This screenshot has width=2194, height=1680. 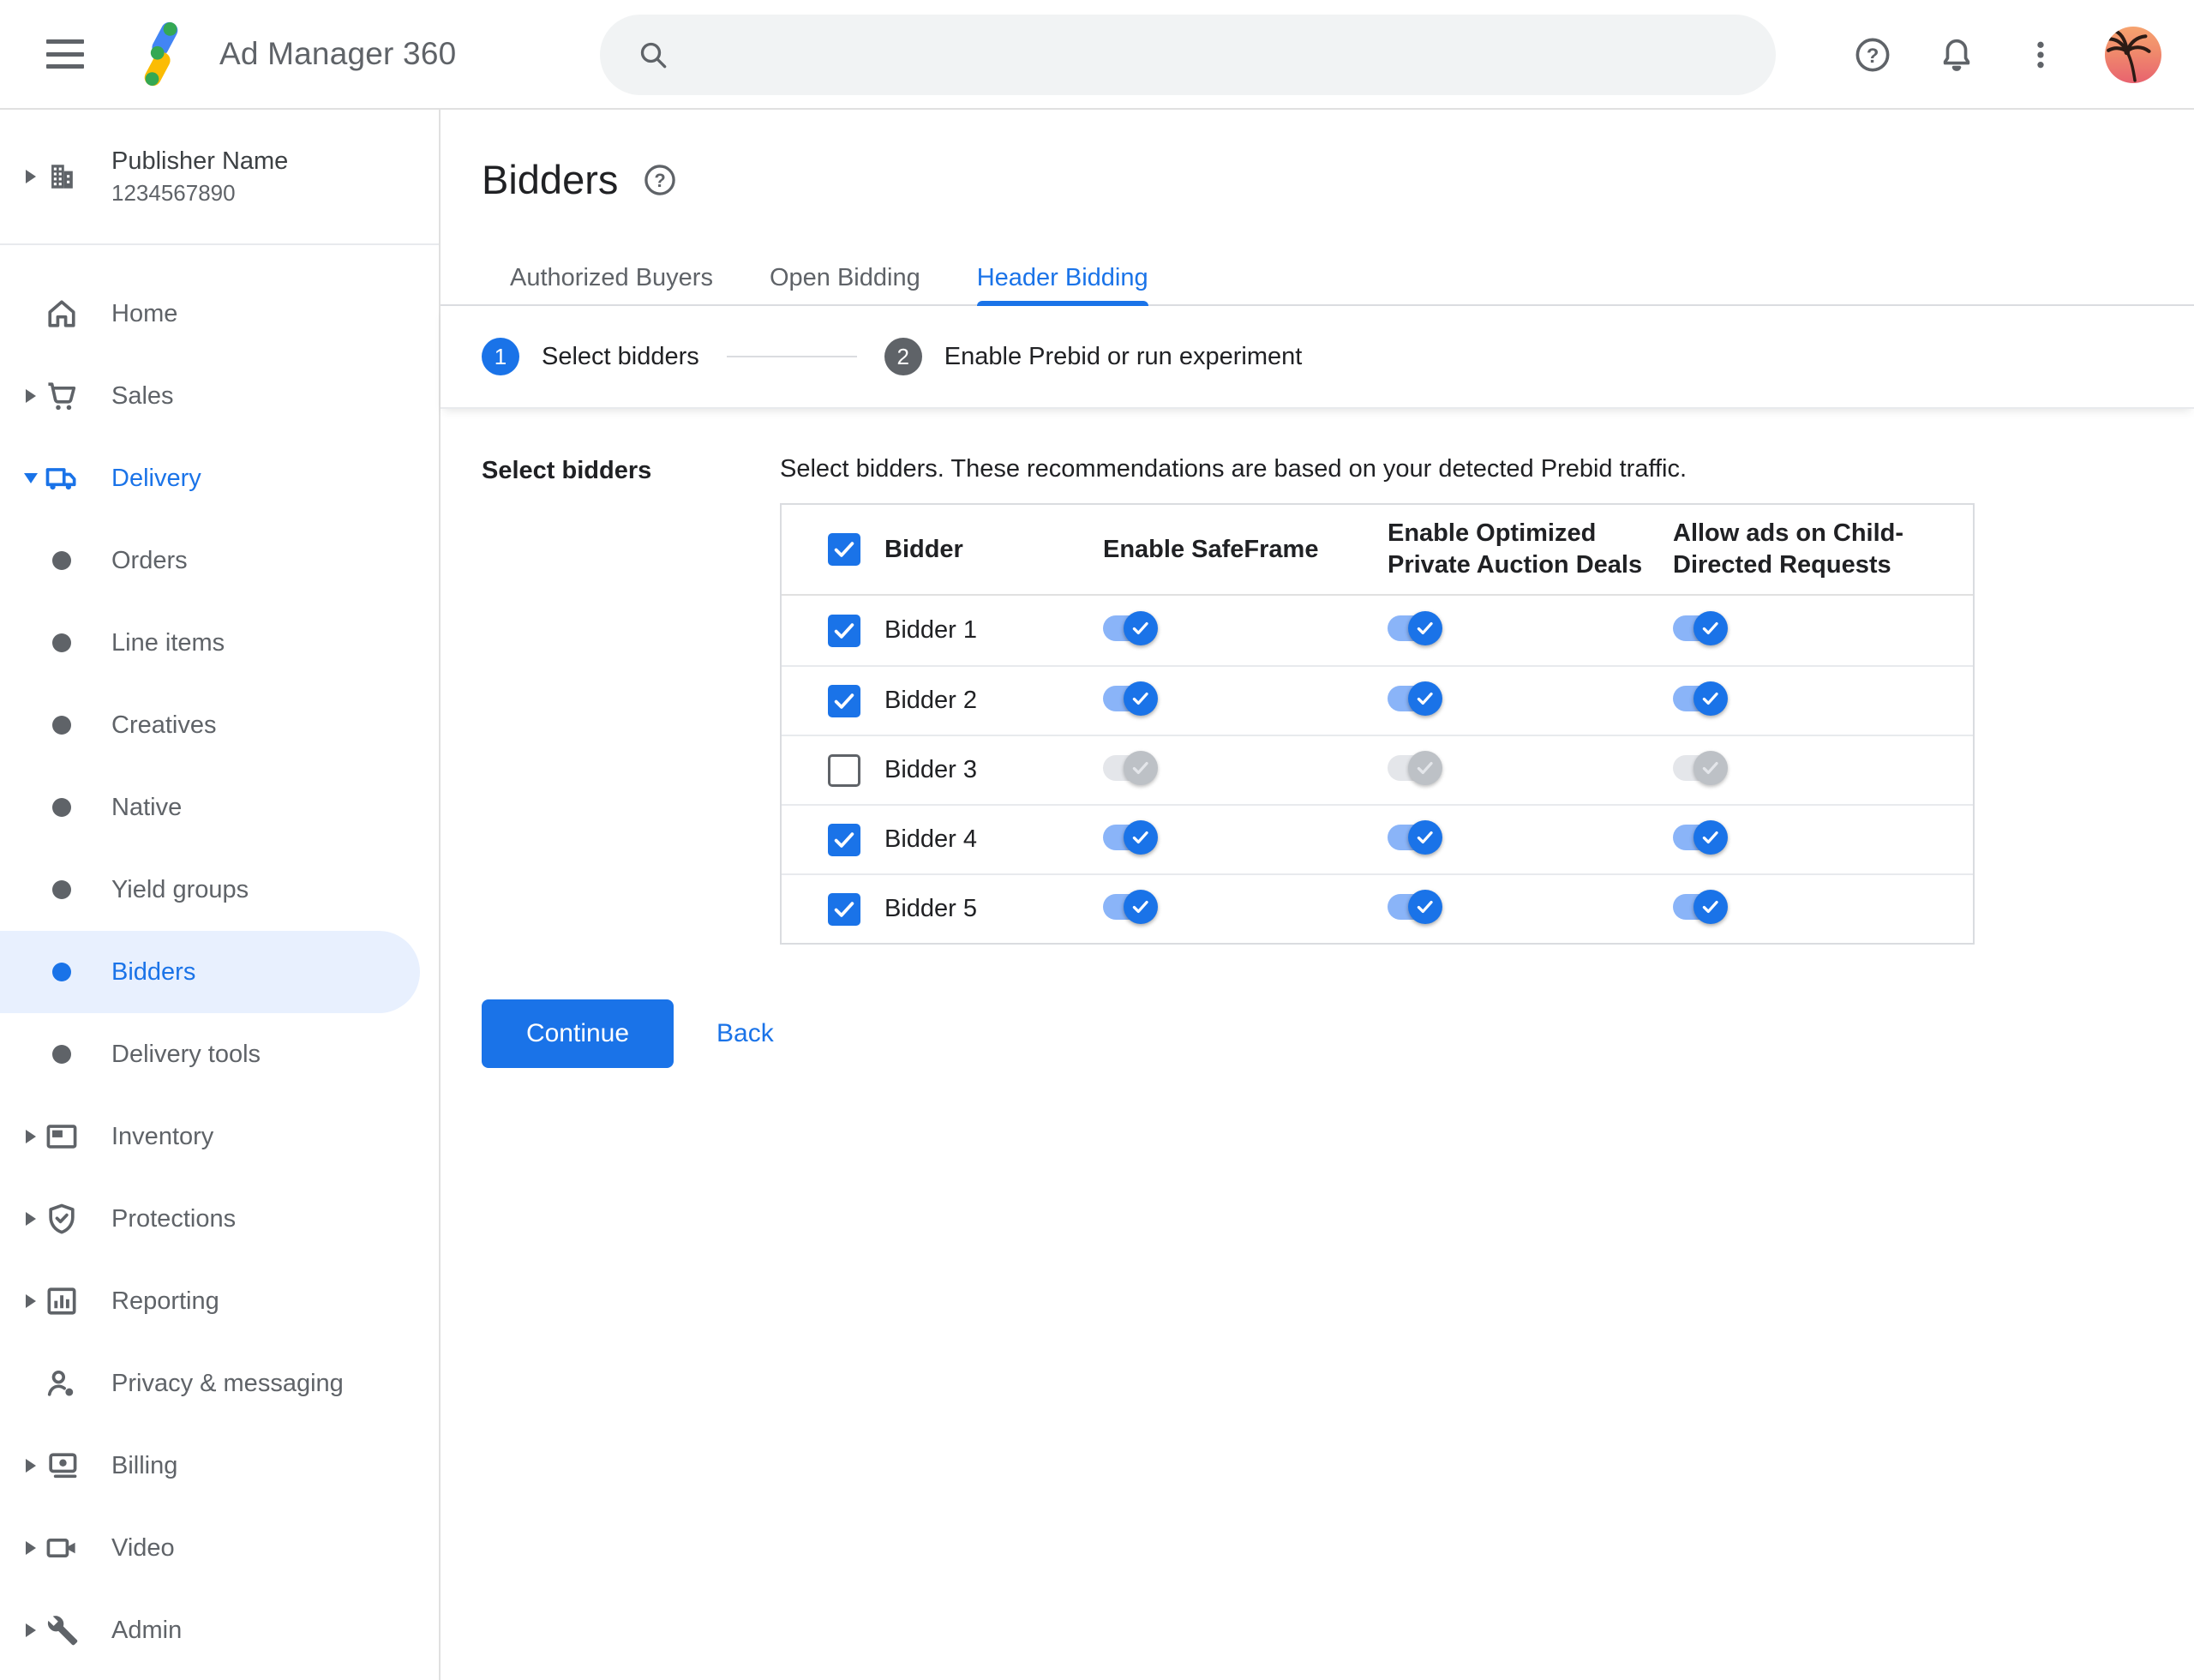 I want to click on sidebar-item-line-items: Line items, so click(x=219, y=643).